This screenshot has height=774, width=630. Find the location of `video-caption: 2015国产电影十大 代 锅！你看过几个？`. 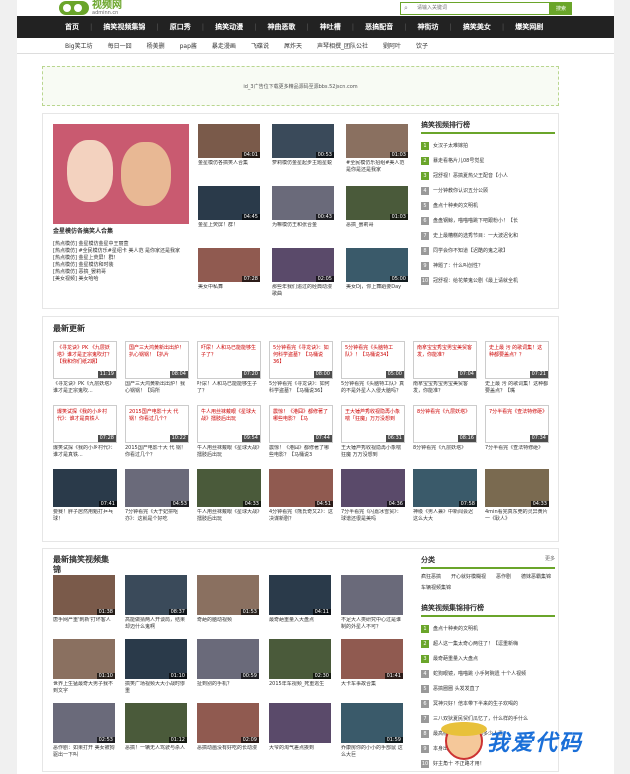

video-caption: 2015国产电影十大 代 锅！你看过几个？ is located at coordinates (157, 452).